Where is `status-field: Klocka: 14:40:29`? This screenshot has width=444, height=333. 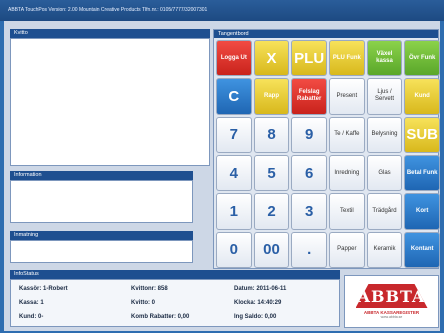 status-field: Klocka: 14:40:29 is located at coordinates (258, 303).